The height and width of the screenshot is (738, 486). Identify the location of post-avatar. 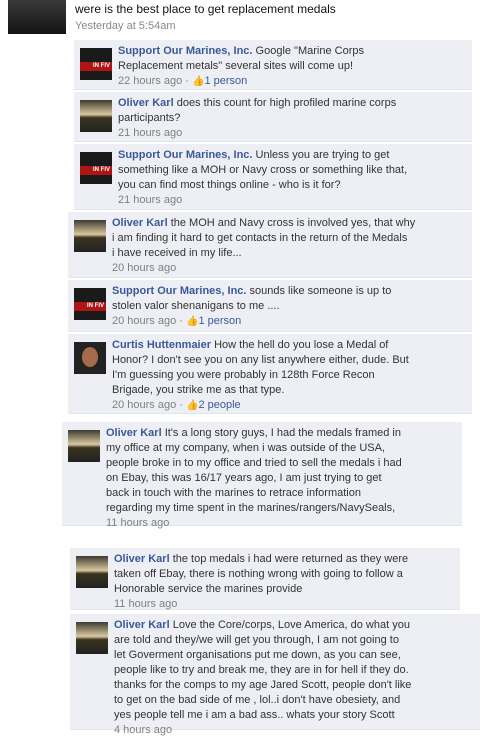
(37, 17).